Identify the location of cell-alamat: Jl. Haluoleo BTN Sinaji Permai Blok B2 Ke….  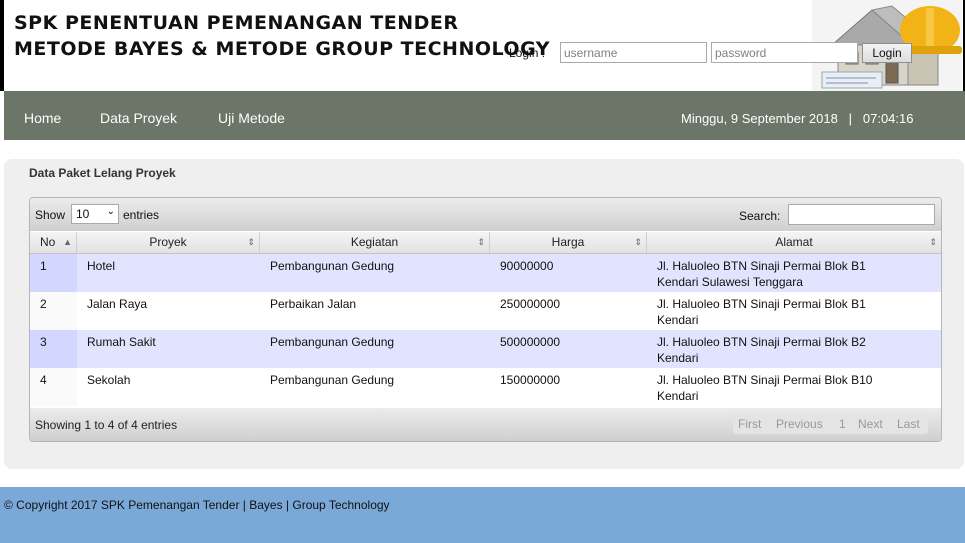
(792, 350).